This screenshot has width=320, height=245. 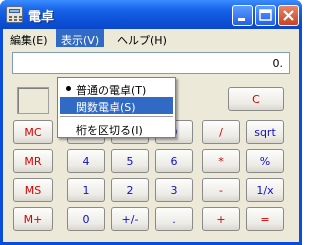 I want to click on digit-0-button: 0, so click(x=86, y=219).